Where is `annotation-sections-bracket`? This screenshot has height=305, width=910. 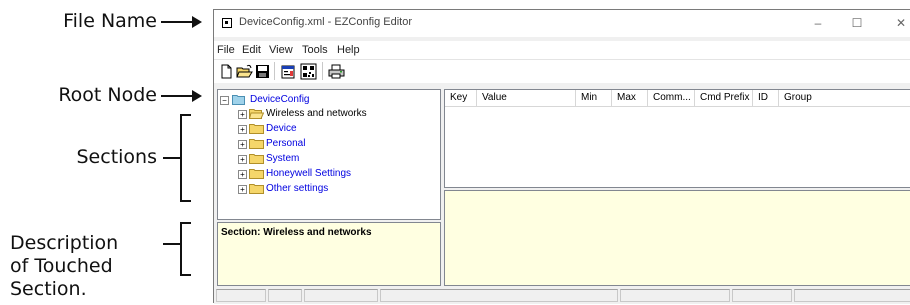
annotation-sections-bracket is located at coordinates (181, 157).